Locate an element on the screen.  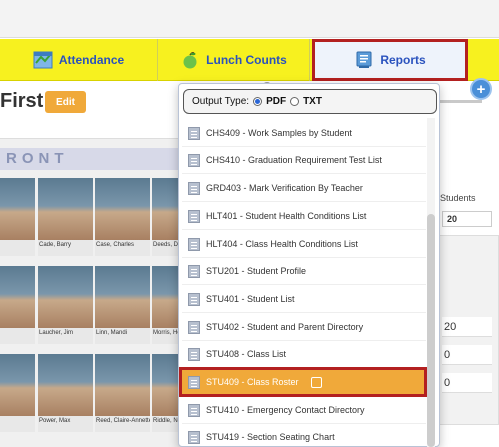
nav-lunch-counts: Lunch Counts is located at coordinates (234, 60).